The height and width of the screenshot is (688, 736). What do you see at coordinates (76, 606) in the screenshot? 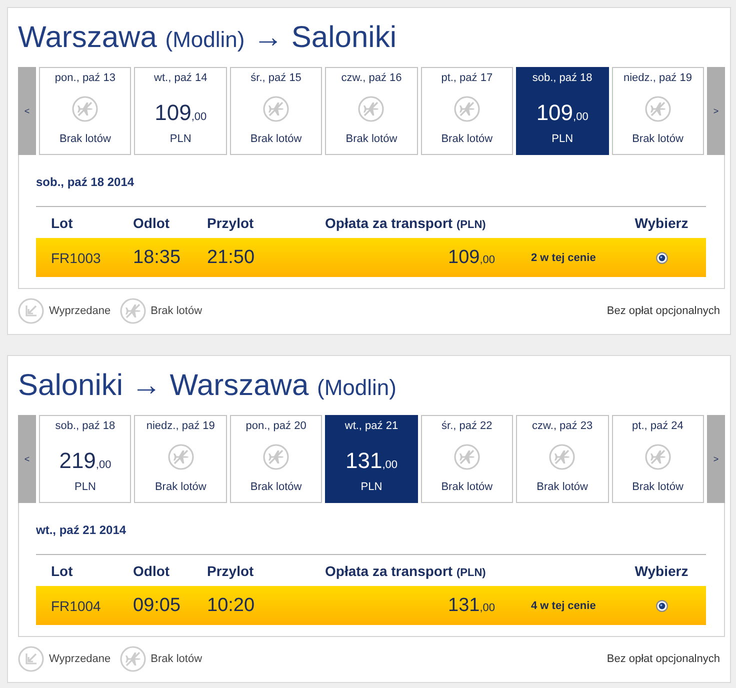
I see `flight-number: FR1004` at bounding box center [76, 606].